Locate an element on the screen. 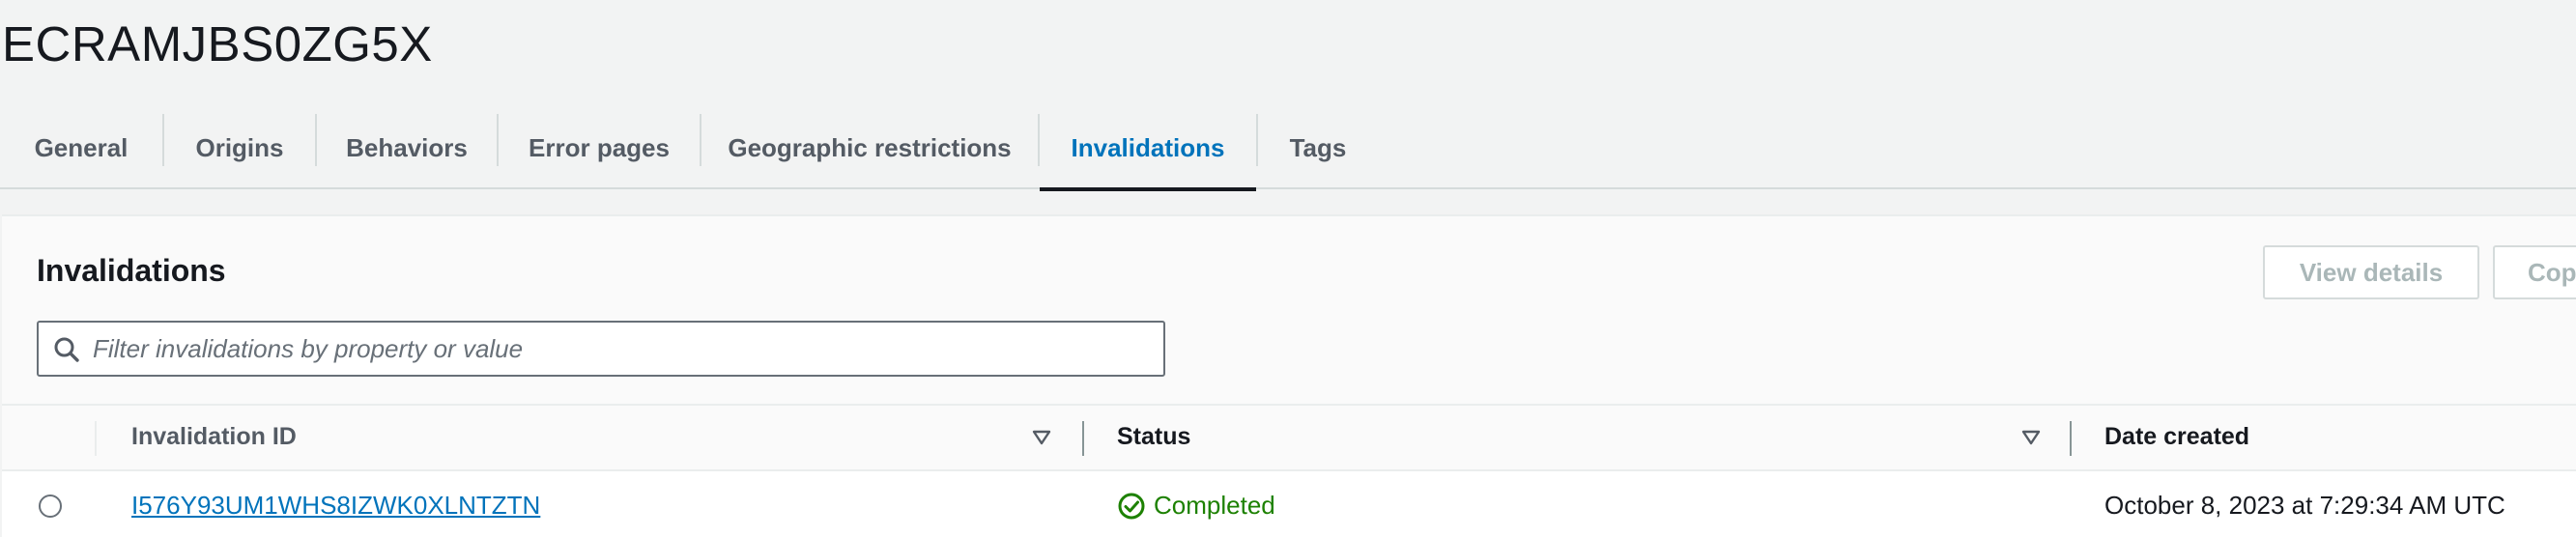  column-header-invalidation-id: Invalidation ID is located at coordinates (214, 437).